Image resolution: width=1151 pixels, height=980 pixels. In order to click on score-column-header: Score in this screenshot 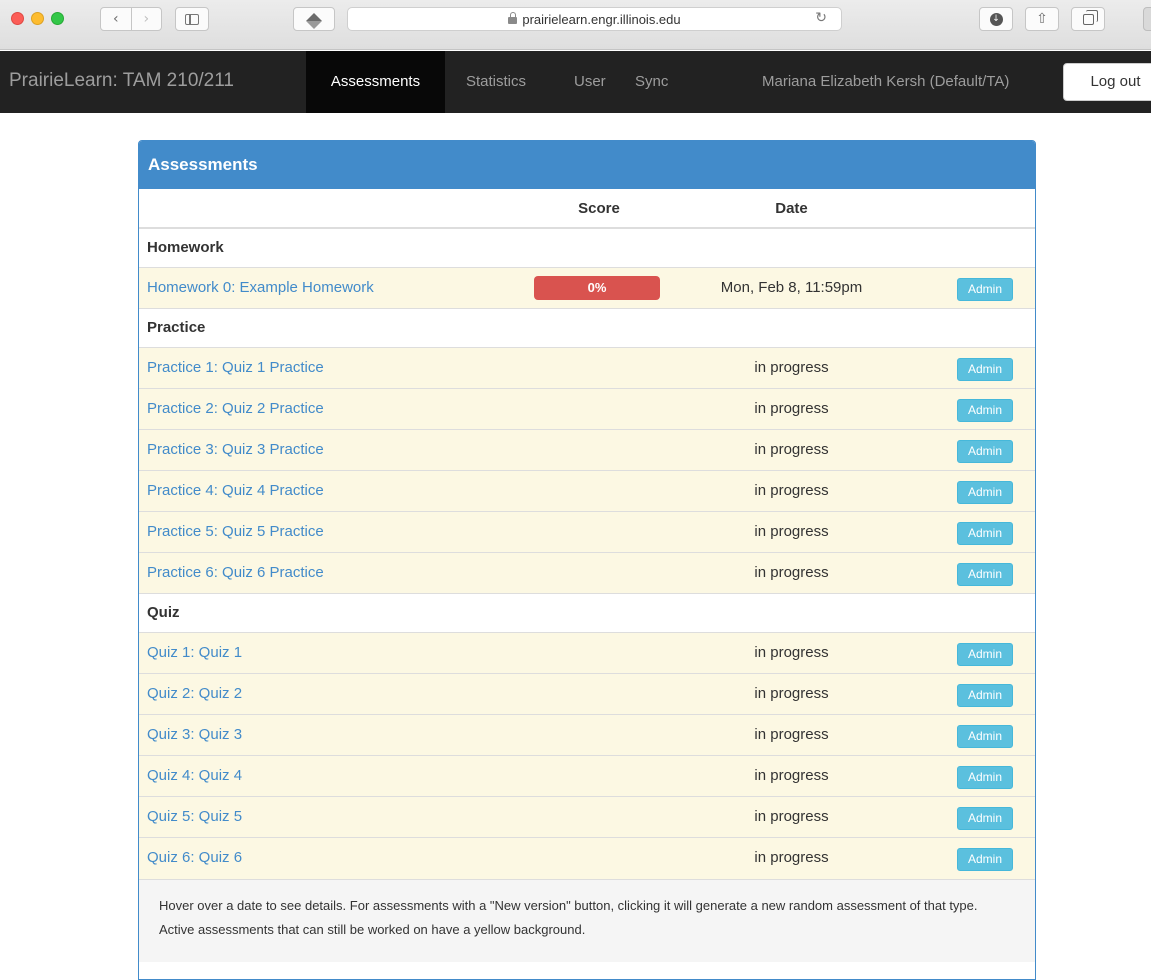, I will do `click(599, 208)`.